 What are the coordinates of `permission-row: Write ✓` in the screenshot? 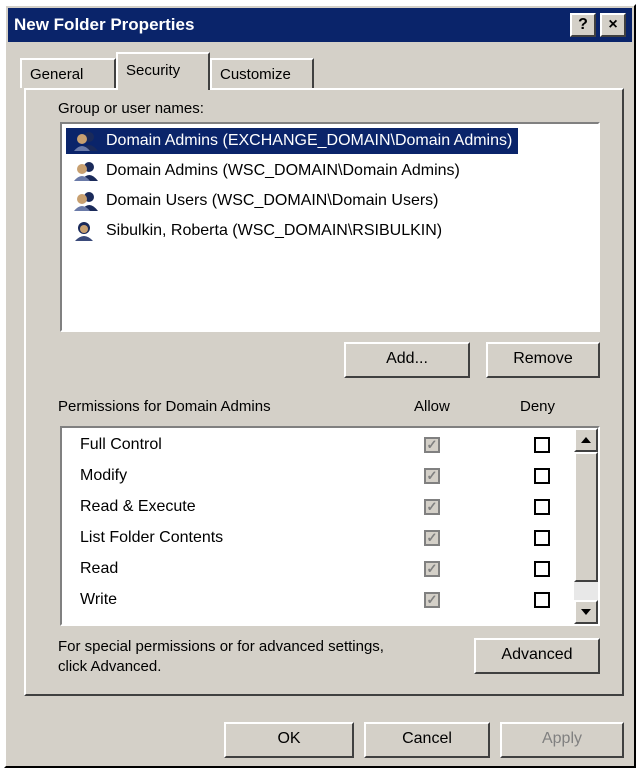 It's located at (317, 600).